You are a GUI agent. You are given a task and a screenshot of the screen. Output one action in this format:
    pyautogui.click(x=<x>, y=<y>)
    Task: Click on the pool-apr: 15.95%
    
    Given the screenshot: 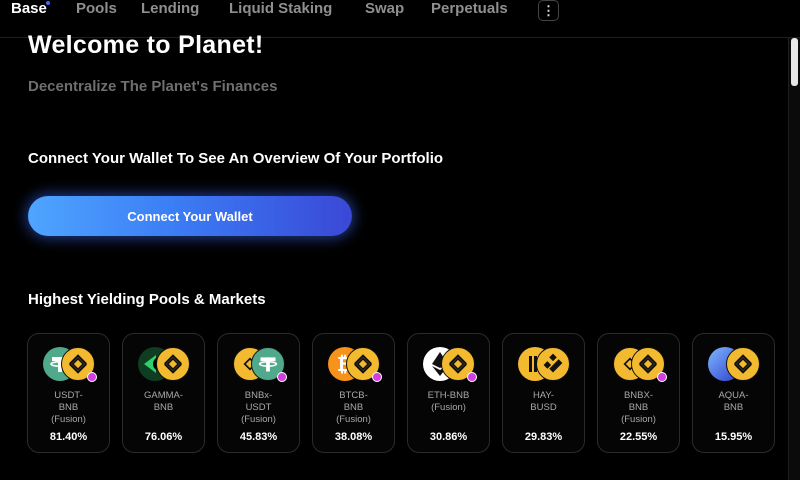 What is the action you would take?
    pyautogui.click(x=733, y=437)
    